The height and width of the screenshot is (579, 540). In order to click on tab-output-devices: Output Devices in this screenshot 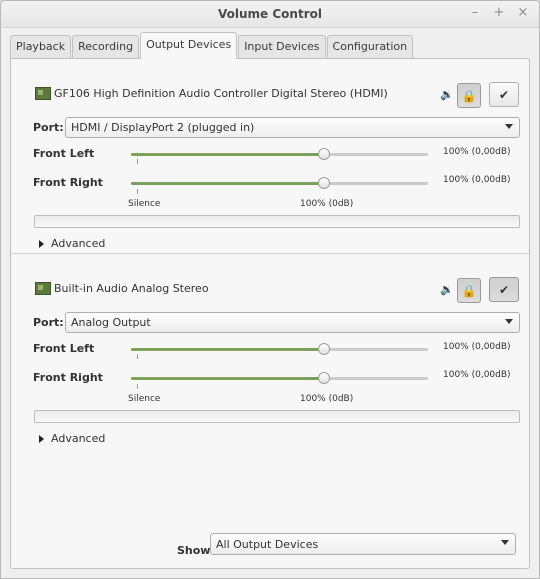, I will do `click(189, 45)`.